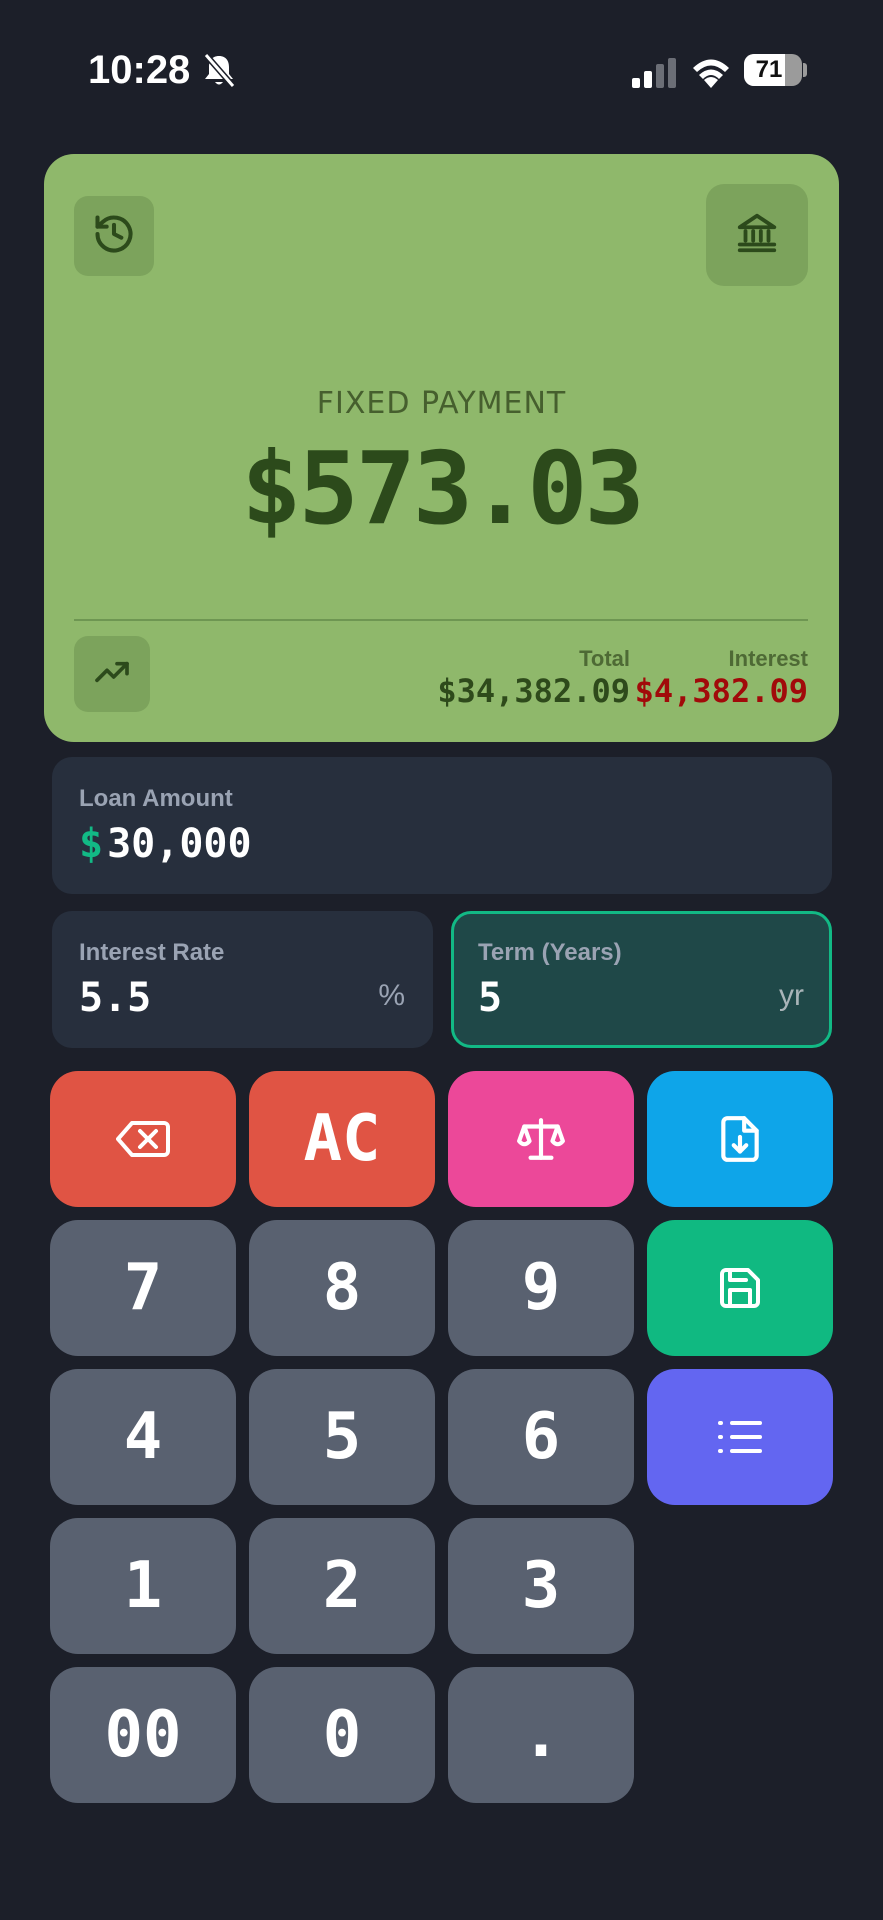 The height and width of the screenshot is (1920, 883). I want to click on backspace-button, so click(143, 1139).